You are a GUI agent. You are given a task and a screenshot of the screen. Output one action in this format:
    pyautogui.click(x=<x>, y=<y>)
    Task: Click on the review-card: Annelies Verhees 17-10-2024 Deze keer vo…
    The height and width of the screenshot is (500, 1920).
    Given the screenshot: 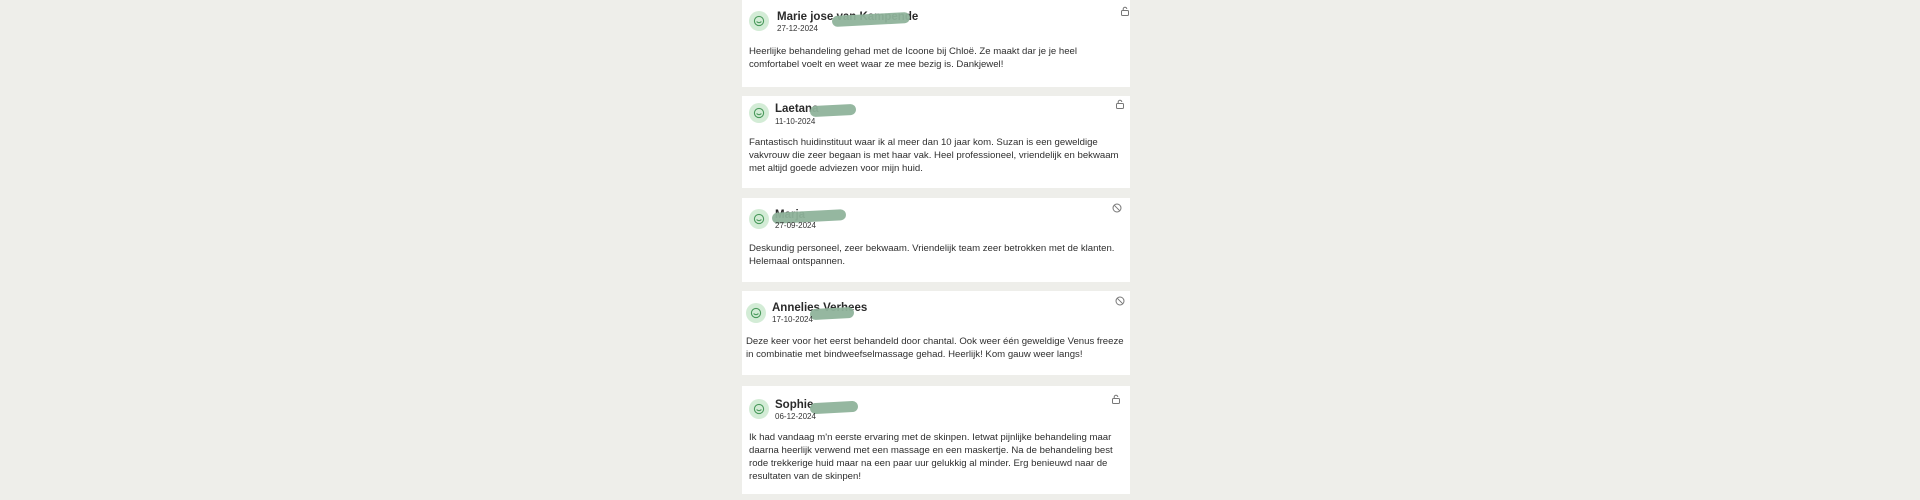 What is the action you would take?
    pyautogui.click(x=936, y=333)
    